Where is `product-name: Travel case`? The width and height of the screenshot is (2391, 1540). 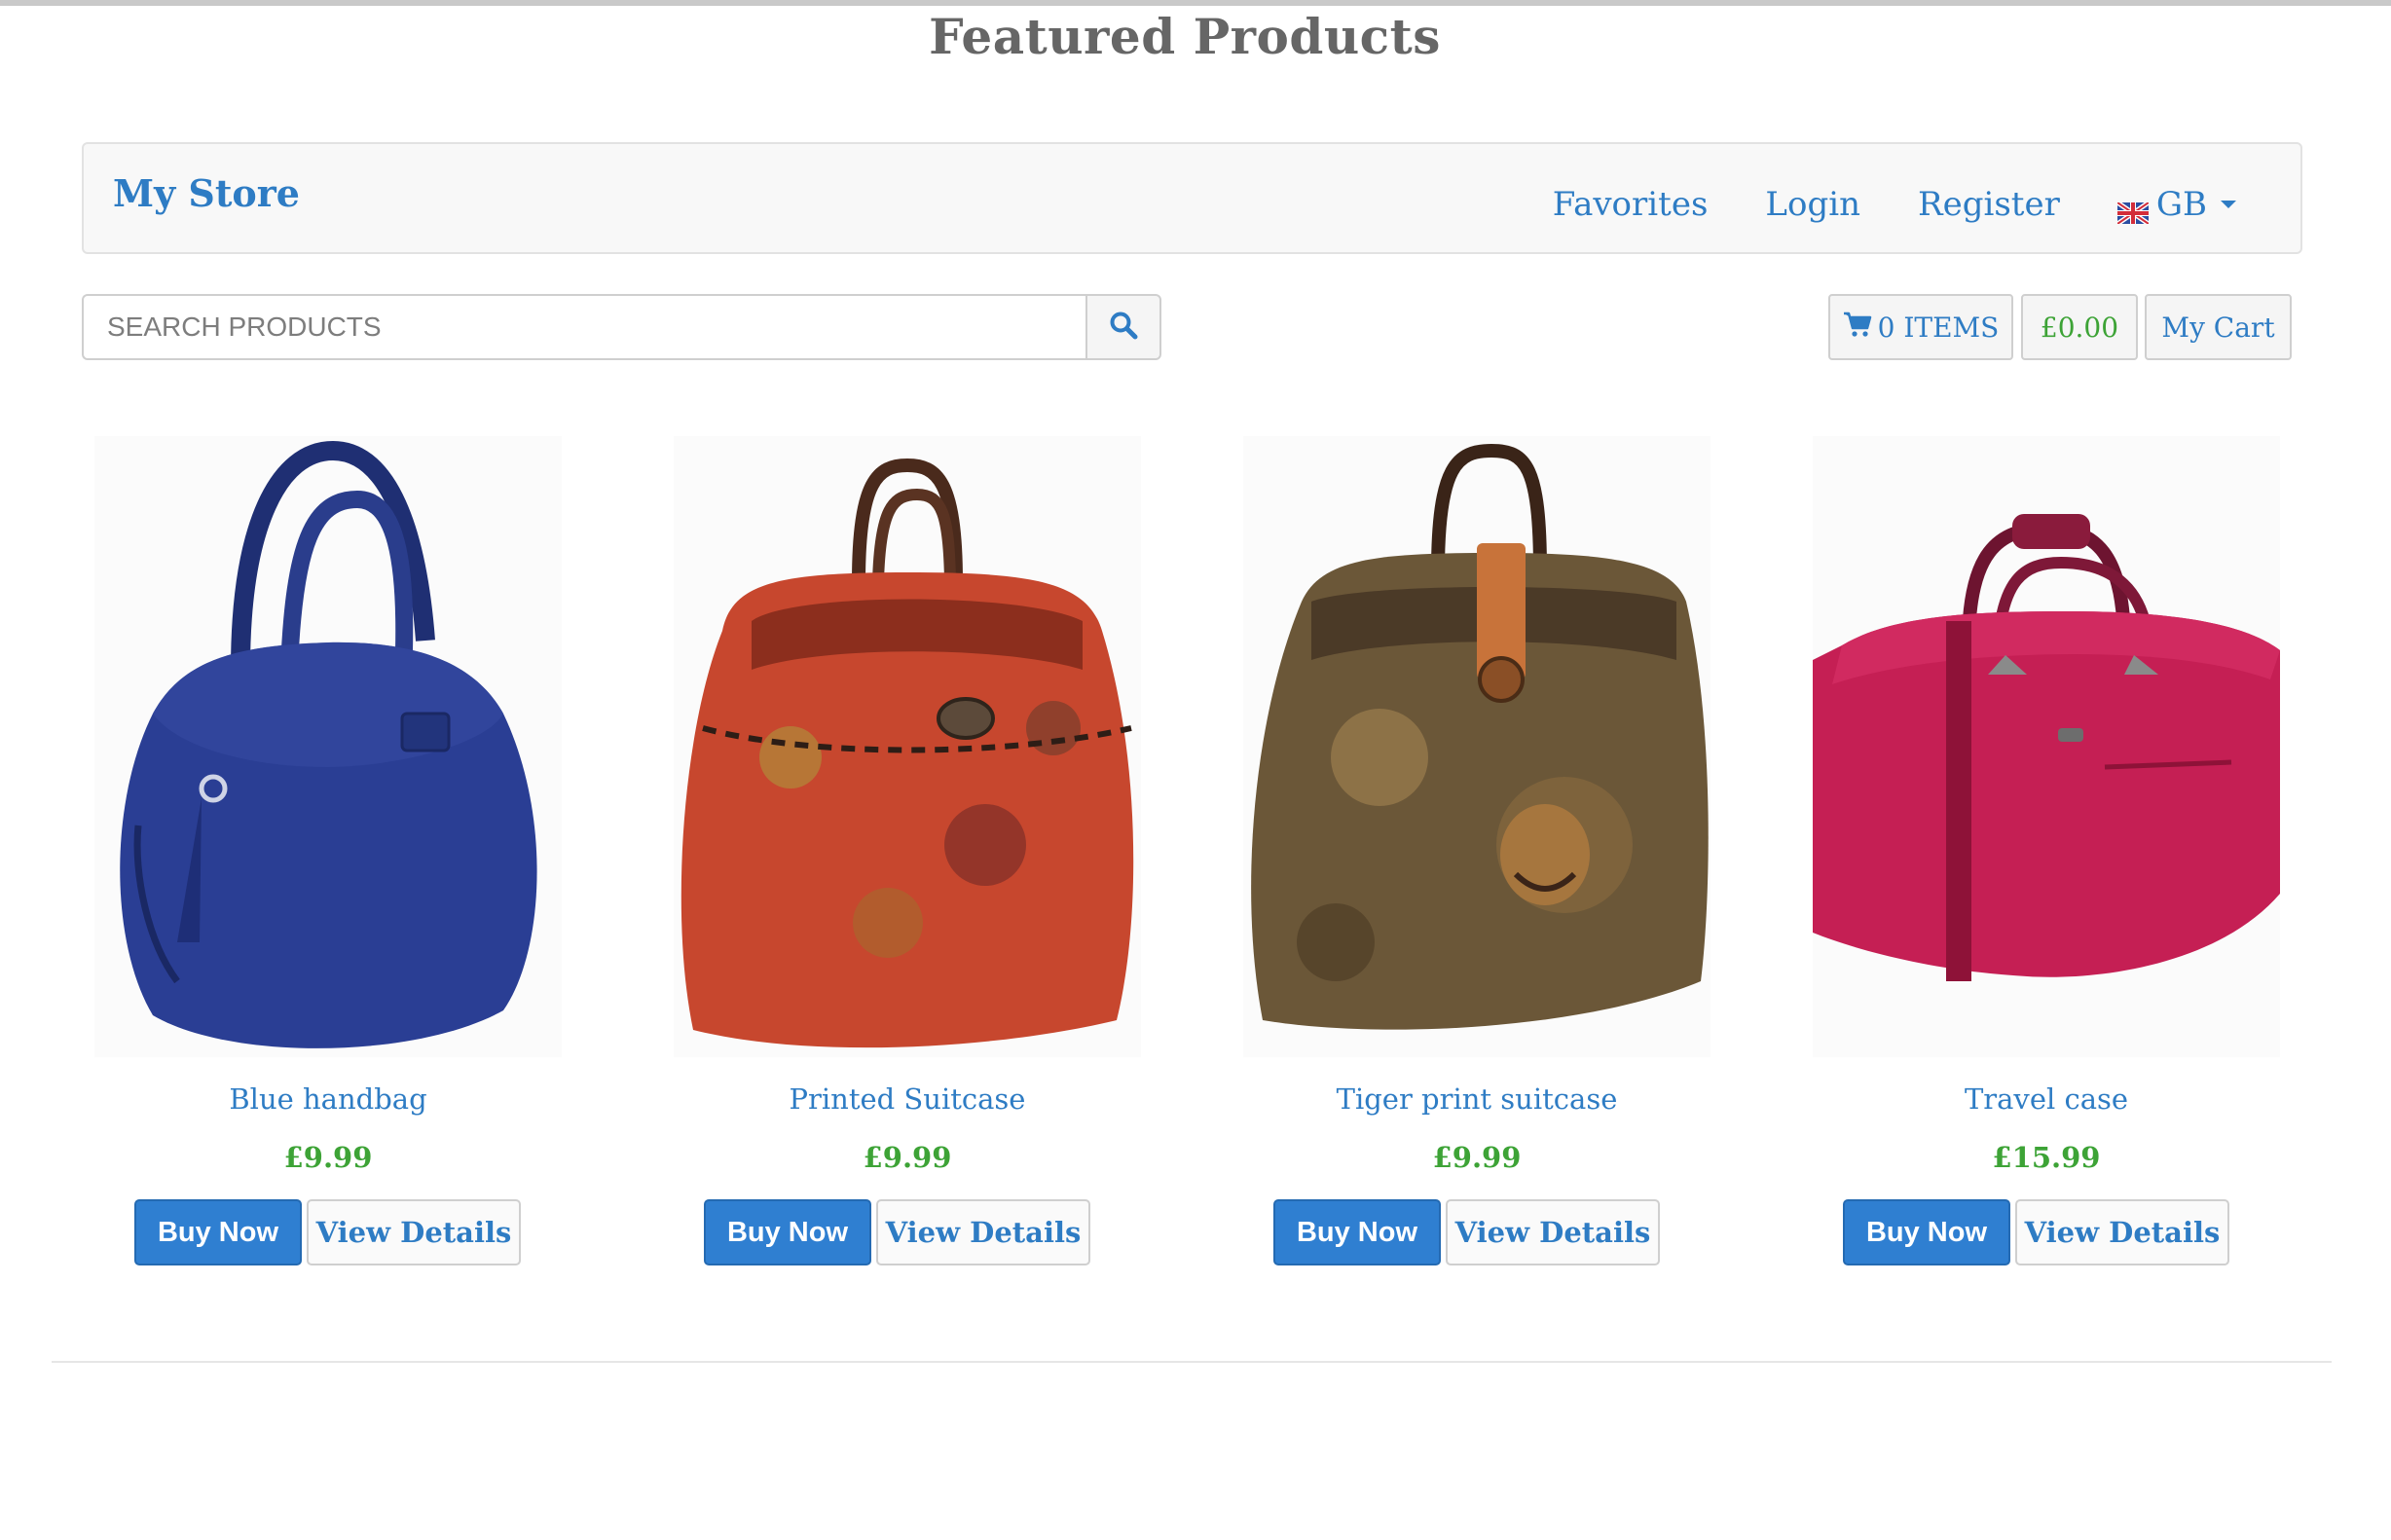 product-name: Travel case is located at coordinates (2046, 1099).